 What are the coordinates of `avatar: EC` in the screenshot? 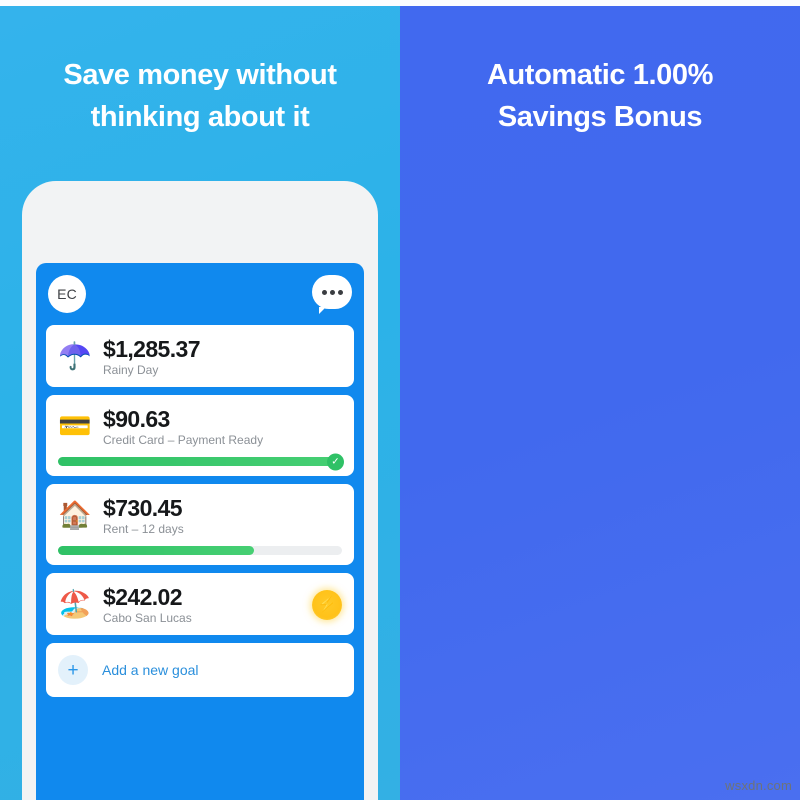 It's located at (67, 294).